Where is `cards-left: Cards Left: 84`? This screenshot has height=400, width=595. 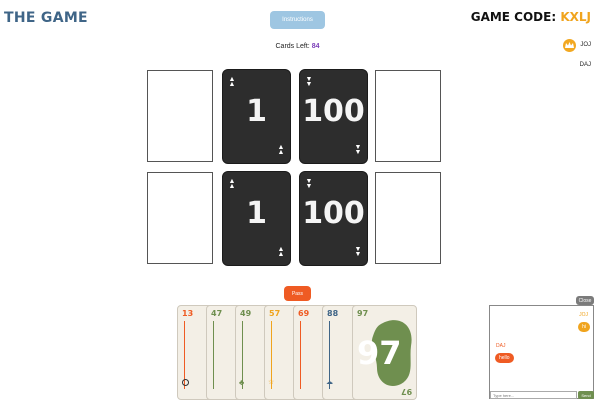
cards-left: Cards Left: 84 is located at coordinates (297, 46).